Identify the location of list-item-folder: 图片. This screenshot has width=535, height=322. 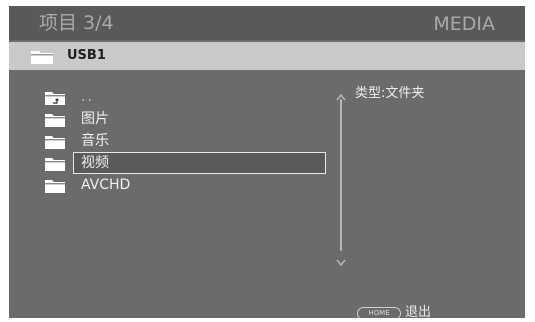
(174, 119).